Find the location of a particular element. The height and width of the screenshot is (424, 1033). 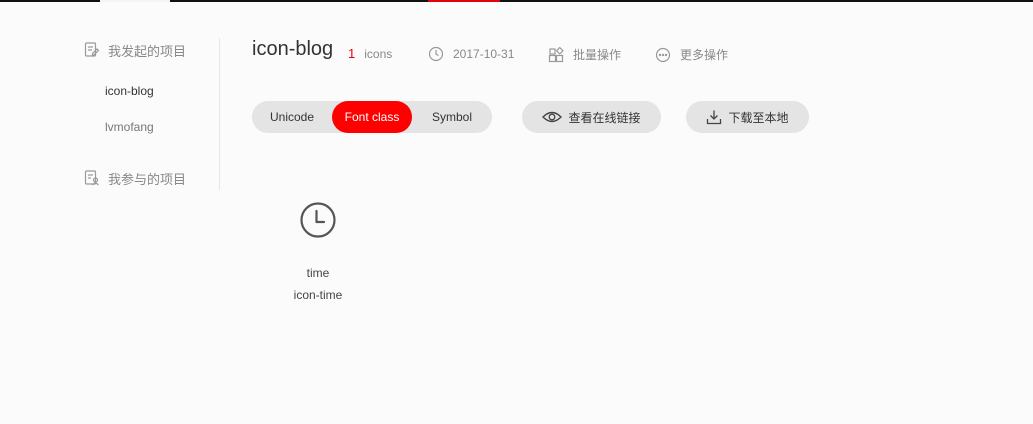

batch-action-label: 批量操作 is located at coordinates (597, 55).